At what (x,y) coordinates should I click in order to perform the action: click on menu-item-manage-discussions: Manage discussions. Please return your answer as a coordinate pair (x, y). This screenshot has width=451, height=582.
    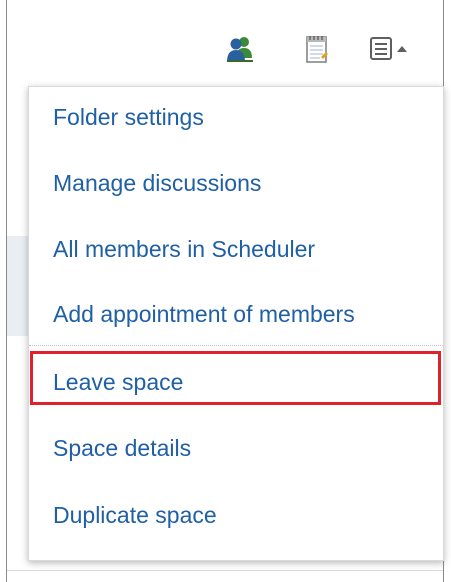
    Looking at the image, I should click on (236, 183).